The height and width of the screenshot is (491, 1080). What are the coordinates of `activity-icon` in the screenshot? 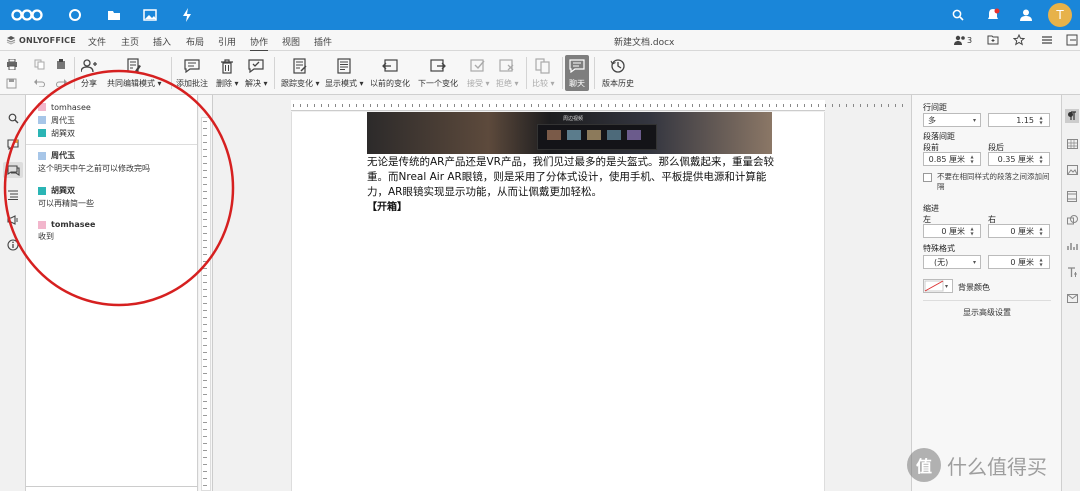 It's located at (187, 15).